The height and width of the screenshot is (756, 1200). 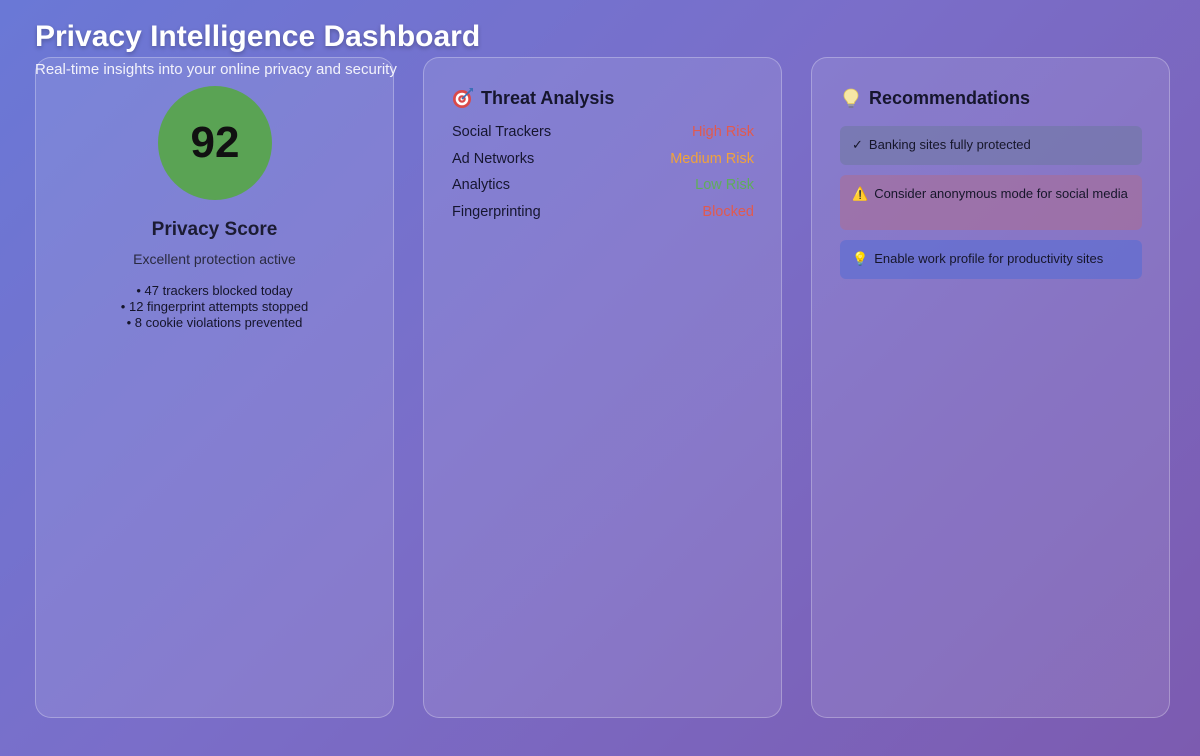 What do you see at coordinates (860, 258) in the screenshot?
I see `lightbulb-icon: 💡` at bounding box center [860, 258].